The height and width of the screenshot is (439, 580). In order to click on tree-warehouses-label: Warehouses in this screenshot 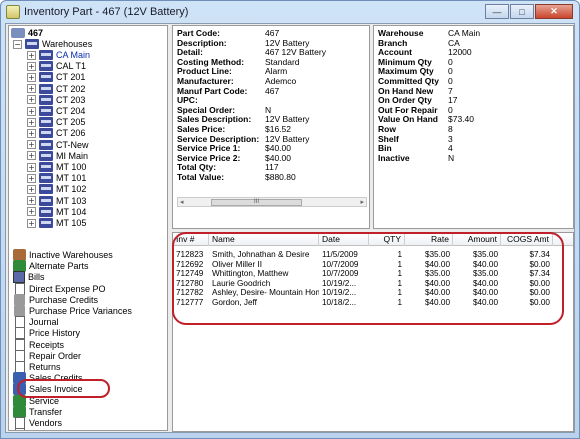, I will do `click(67, 44)`.